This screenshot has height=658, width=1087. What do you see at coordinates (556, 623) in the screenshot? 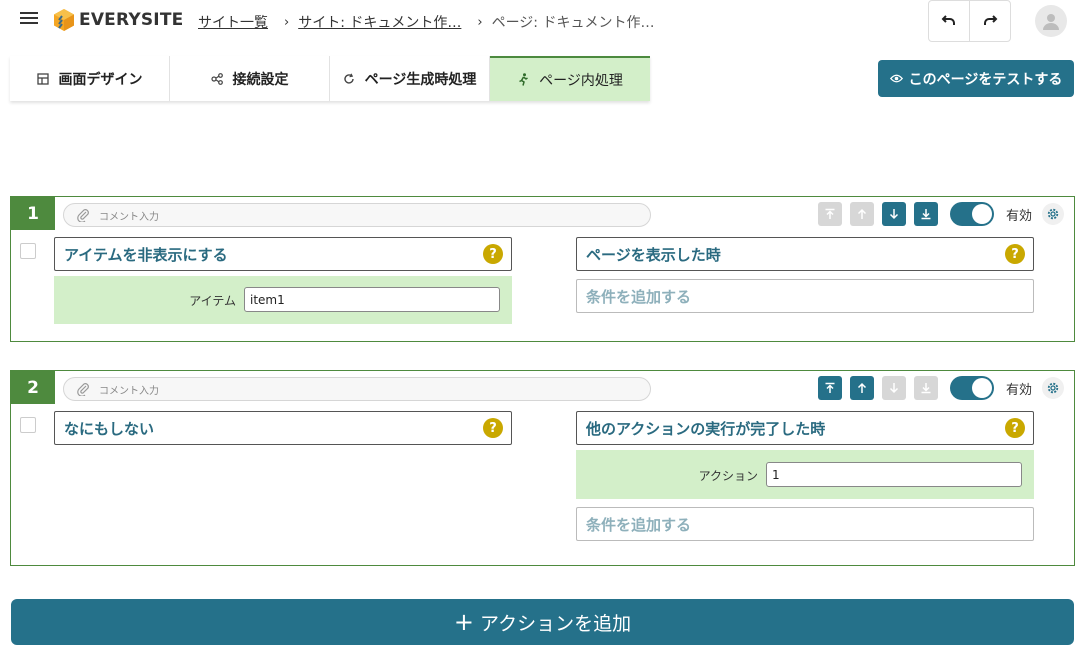
I see `add-action-label: アクションを追加` at bounding box center [556, 623].